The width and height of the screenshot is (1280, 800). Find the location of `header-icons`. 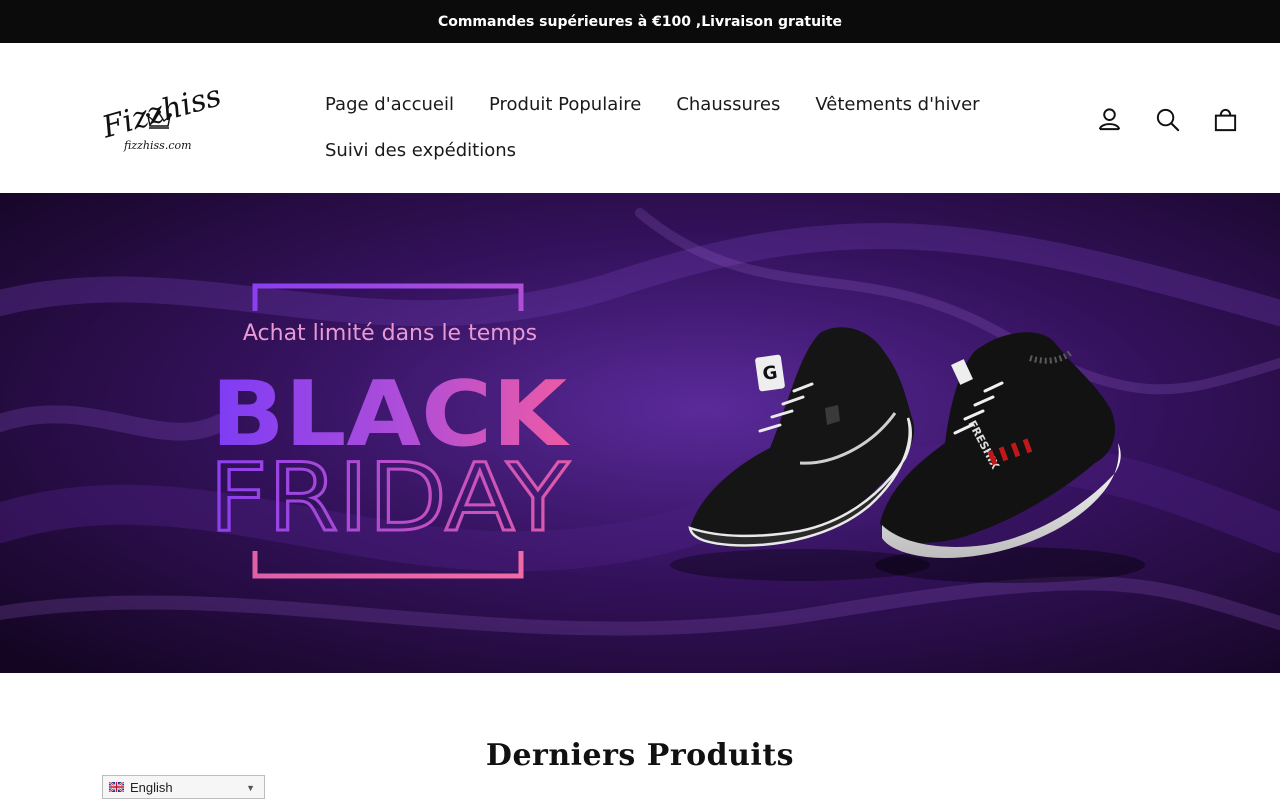

header-icons is located at coordinates (1167, 119).